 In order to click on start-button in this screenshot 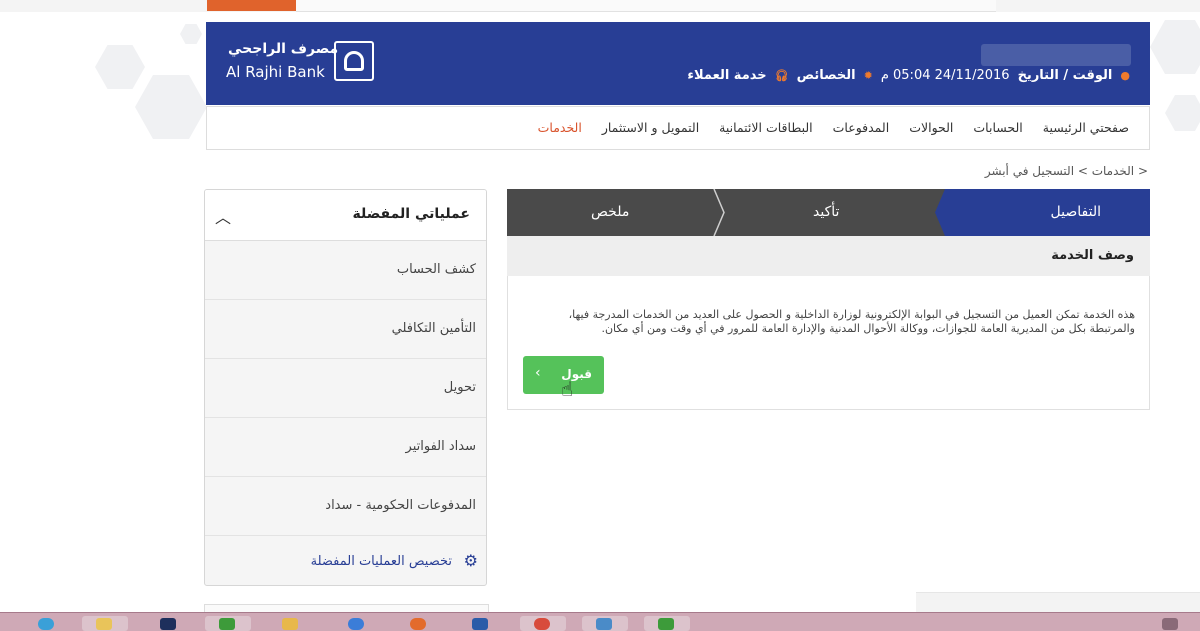, I will do `click(47, 623)`.